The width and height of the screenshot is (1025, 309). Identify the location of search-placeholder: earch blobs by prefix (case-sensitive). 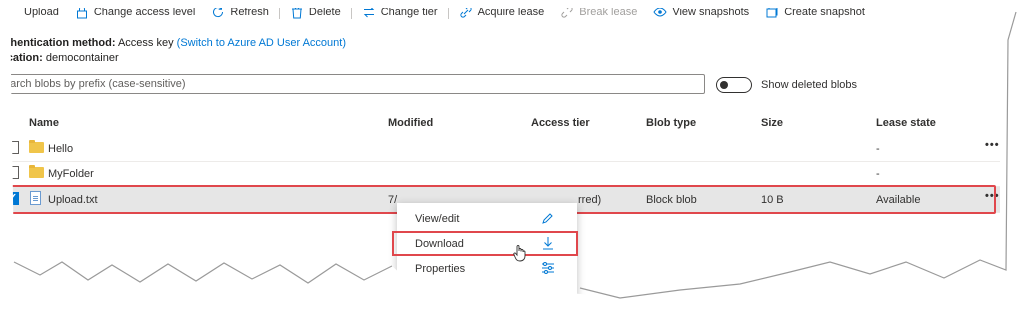
(95, 84).